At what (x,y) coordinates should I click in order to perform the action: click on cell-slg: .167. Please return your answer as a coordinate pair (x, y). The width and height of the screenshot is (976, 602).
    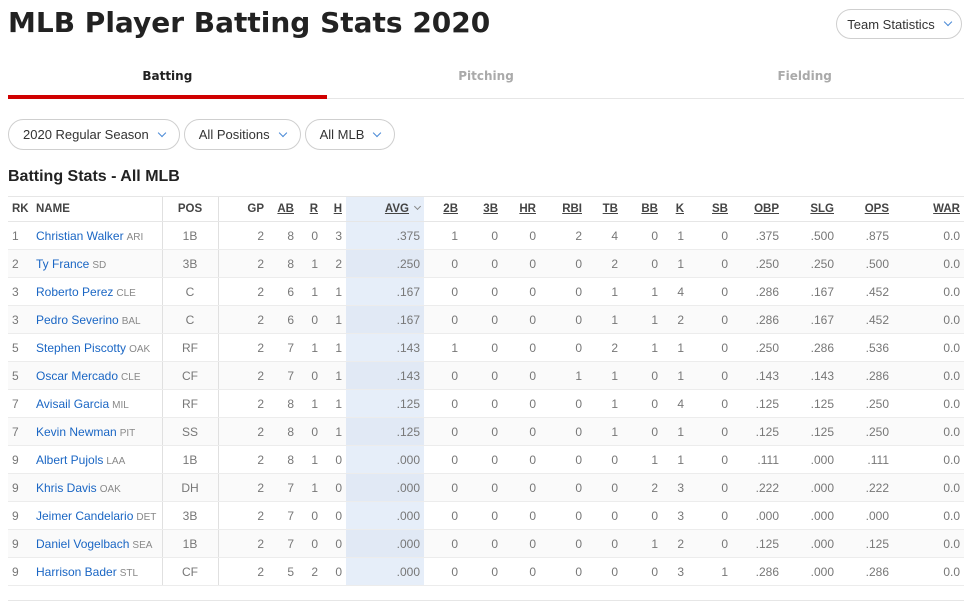
    Looking at the image, I should click on (810, 291).